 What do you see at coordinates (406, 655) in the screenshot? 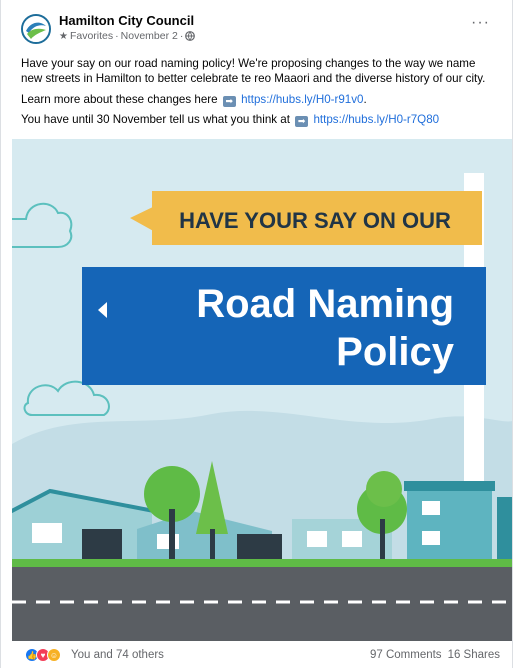
I see `comments-count: 97 Comments` at bounding box center [406, 655].